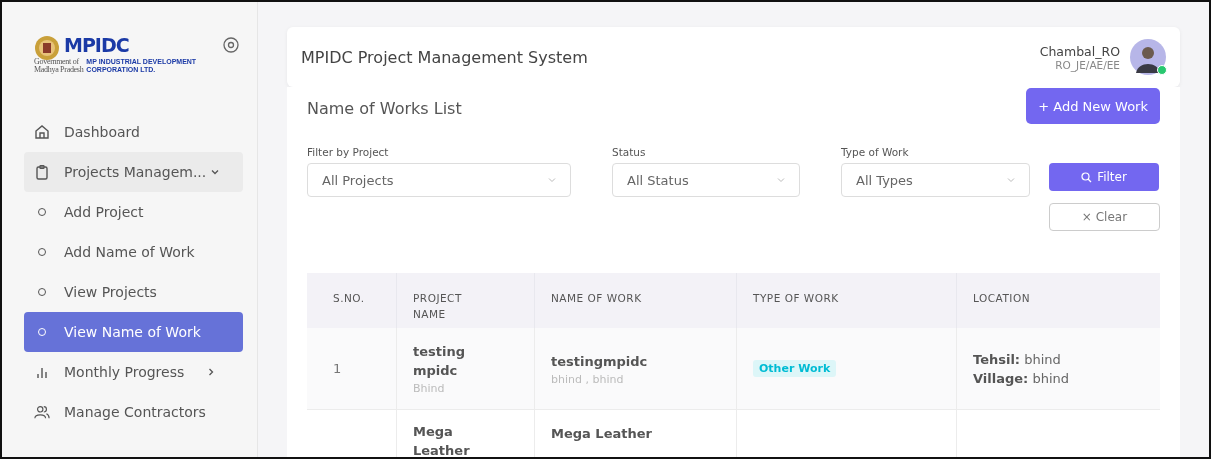 This screenshot has height=459, width=1211. What do you see at coordinates (629, 152) in the screenshot?
I see `filter-label: Status` at bounding box center [629, 152].